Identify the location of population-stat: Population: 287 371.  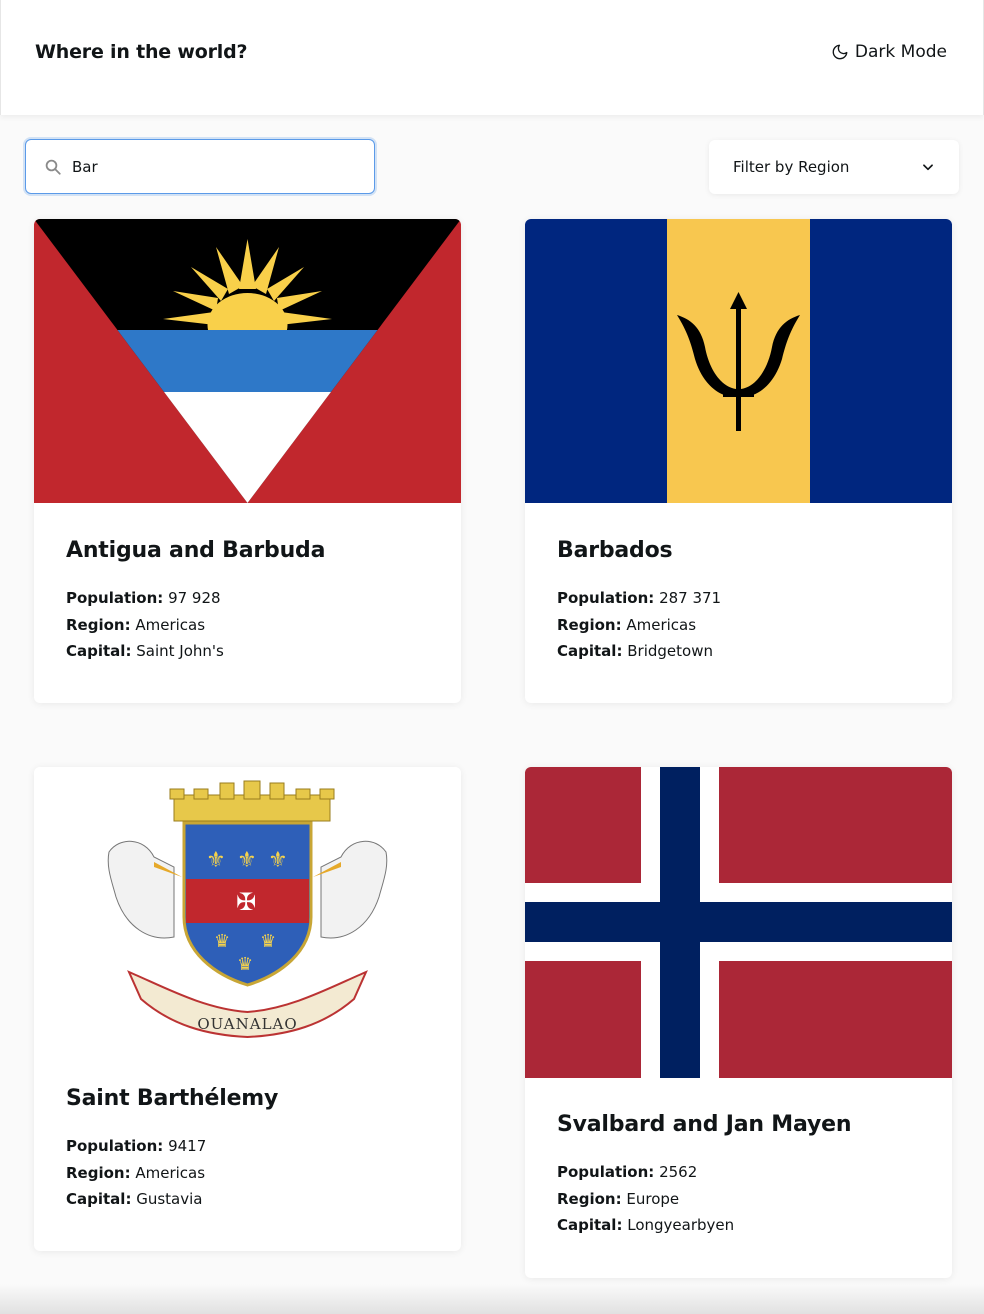
(738, 598).